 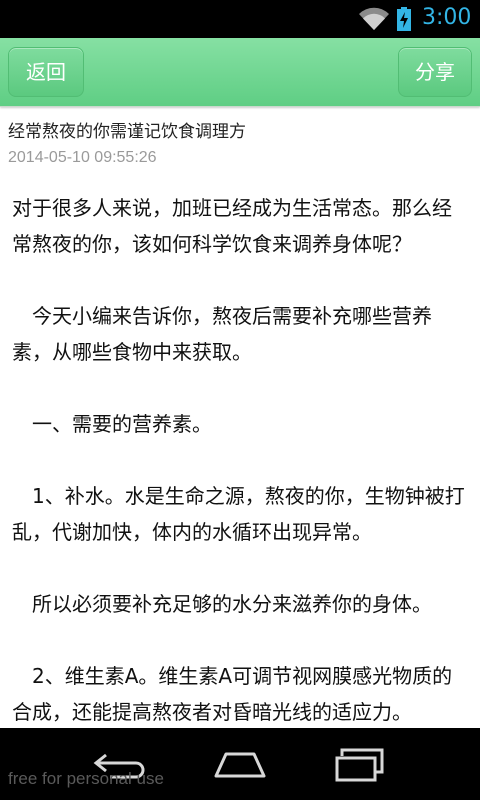 I want to click on article-title: 经常熬夜的你需谨记饮食调理方, so click(x=127, y=132).